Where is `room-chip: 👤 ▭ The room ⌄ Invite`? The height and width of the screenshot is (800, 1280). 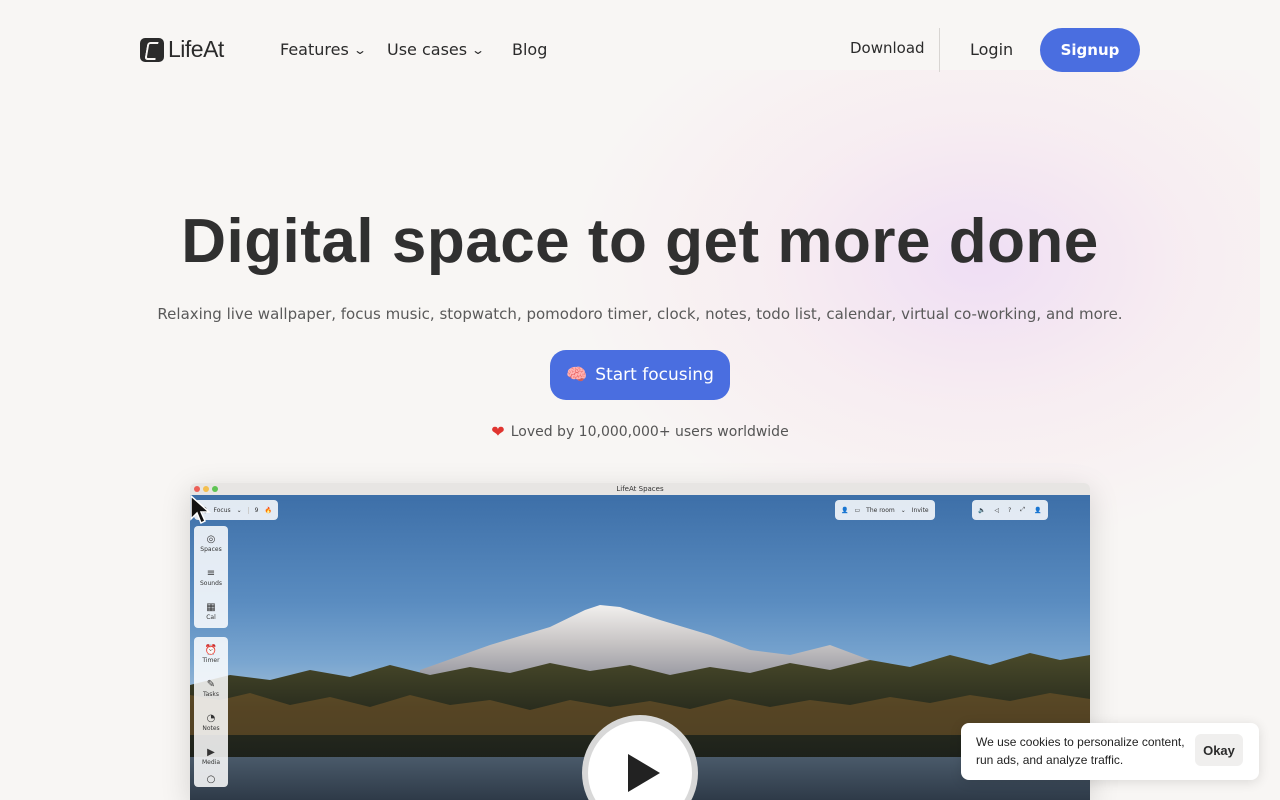
room-chip: 👤 ▭ The room ⌄ Invite is located at coordinates (885, 510).